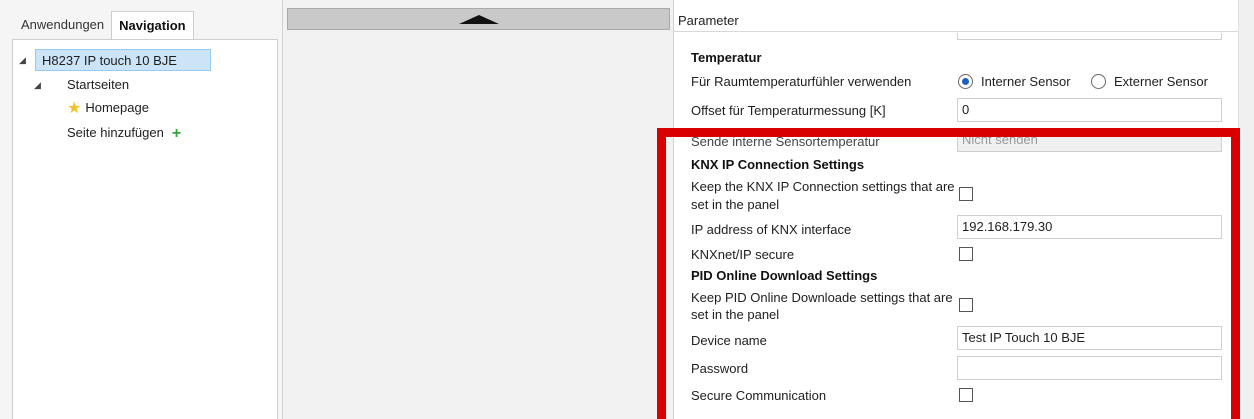  Describe the element at coordinates (784, 275) in the screenshot. I see `pid-heading: PID Online Download Settings` at that location.